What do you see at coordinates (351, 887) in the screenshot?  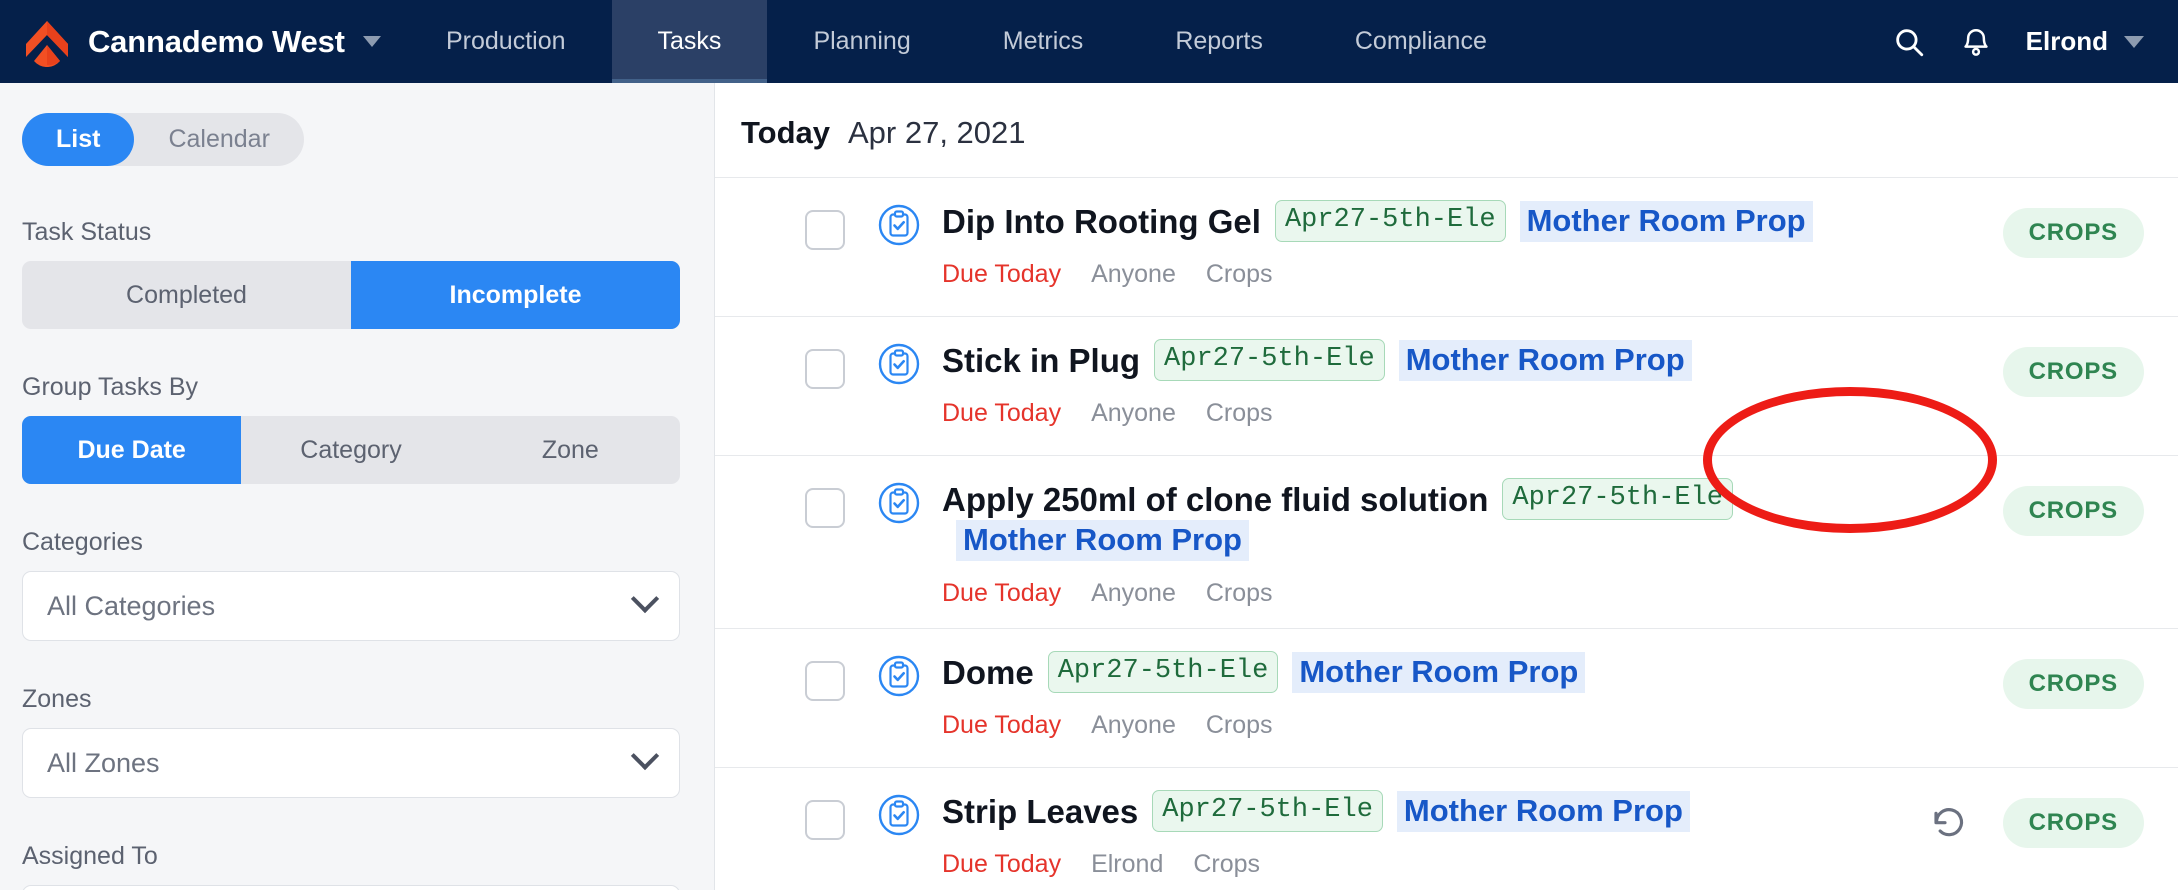 I see `assigned-to-select: All Employees` at bounding box center [351, 887].